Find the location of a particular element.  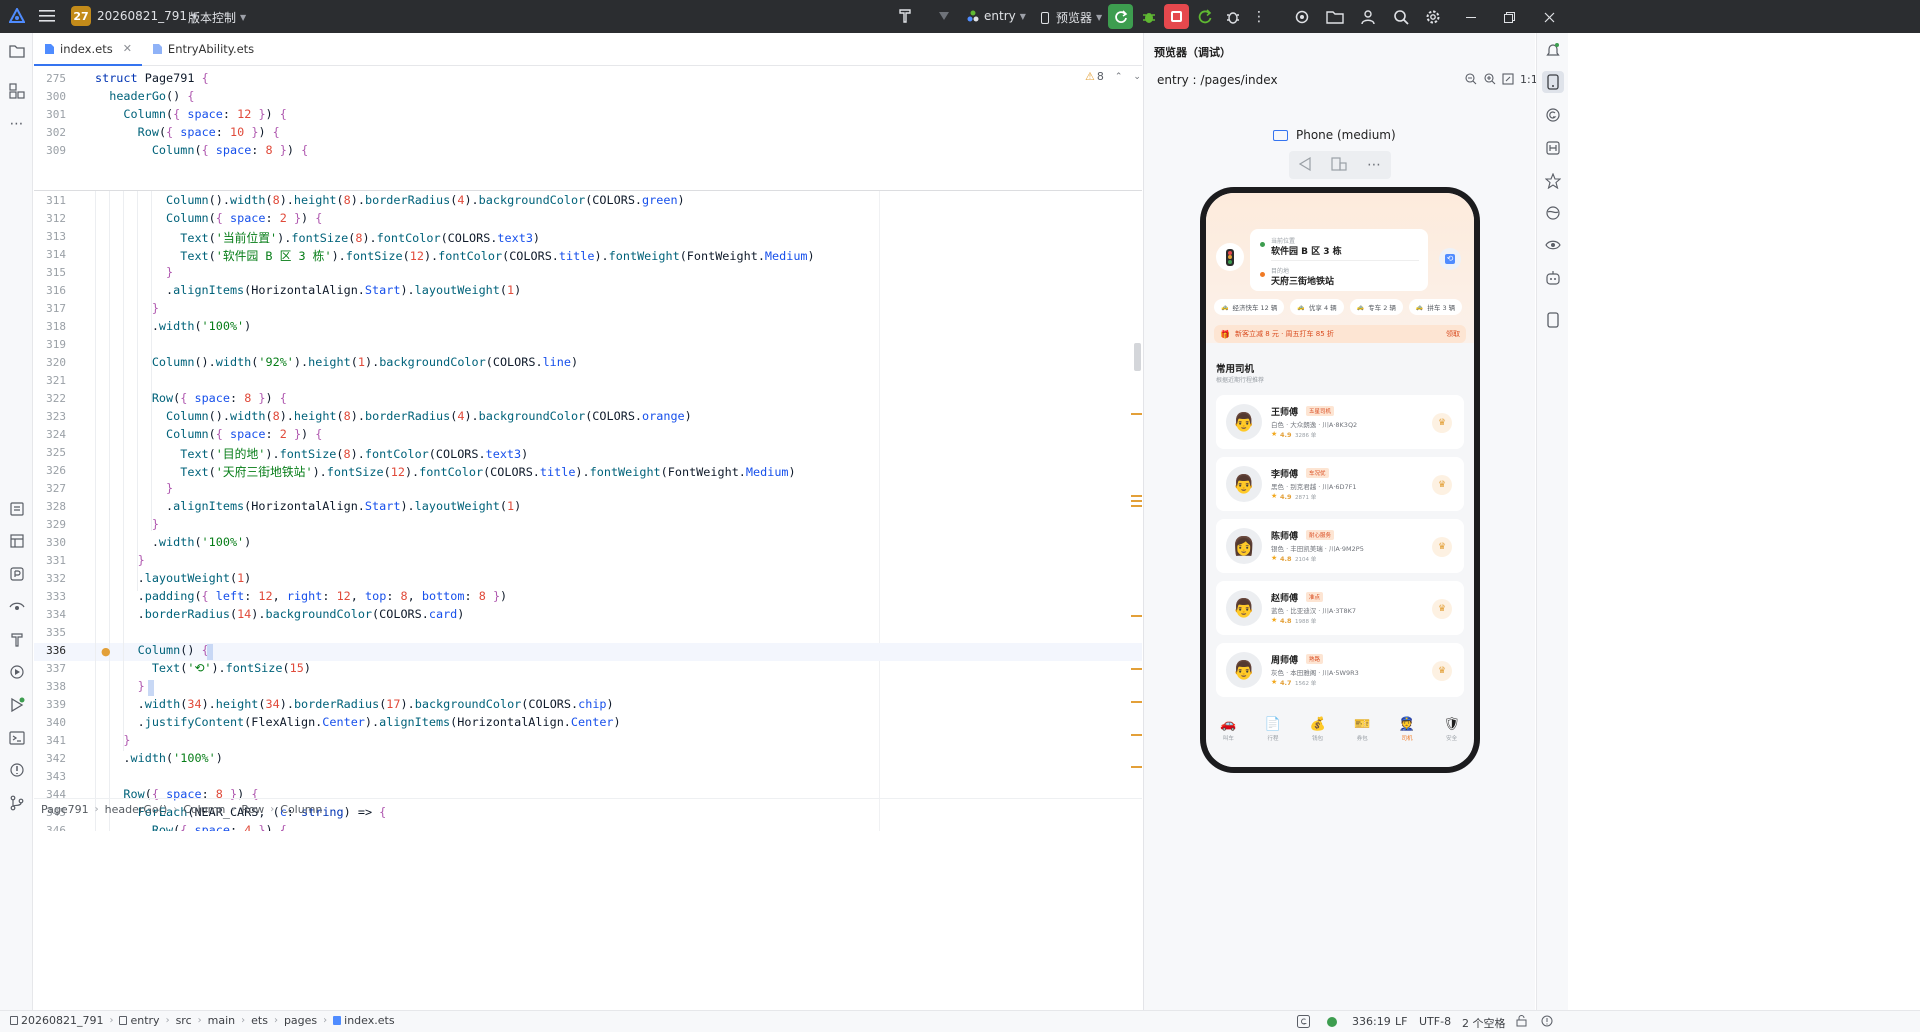

path-item: main is located at coordinates (221, 1020).